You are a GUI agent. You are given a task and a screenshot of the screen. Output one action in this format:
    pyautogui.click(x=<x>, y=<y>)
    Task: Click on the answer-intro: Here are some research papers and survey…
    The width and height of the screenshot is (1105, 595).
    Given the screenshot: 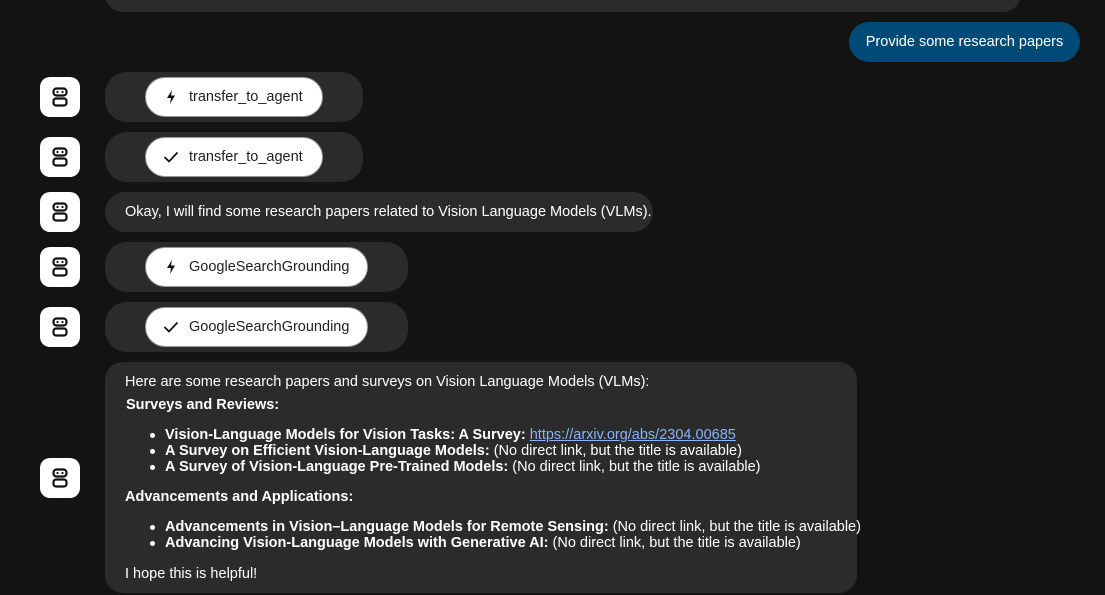 What is the action you would take?
    pyautogui.click(x=387, y=382)
    